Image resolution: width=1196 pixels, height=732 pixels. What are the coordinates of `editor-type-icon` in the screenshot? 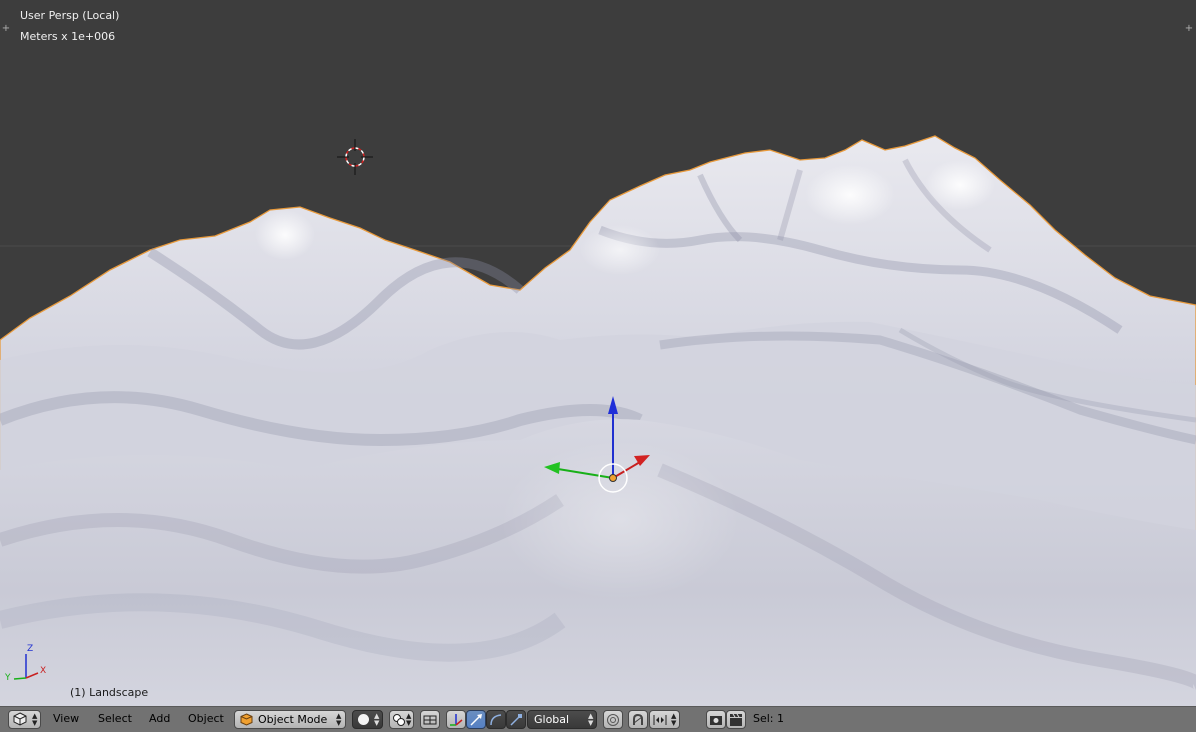 It's located at (20, 719).